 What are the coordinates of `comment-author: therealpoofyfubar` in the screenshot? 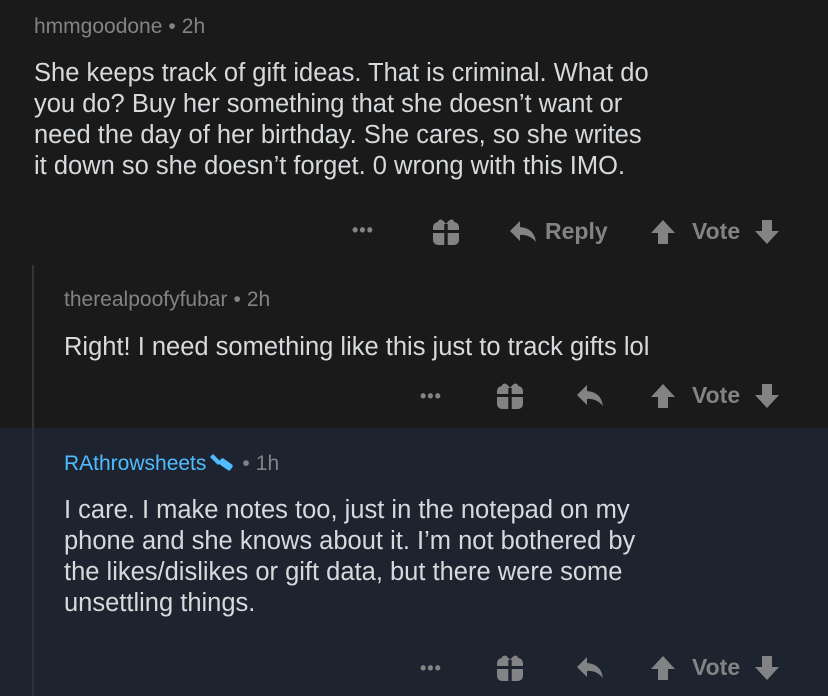 It's located at (145, 299).